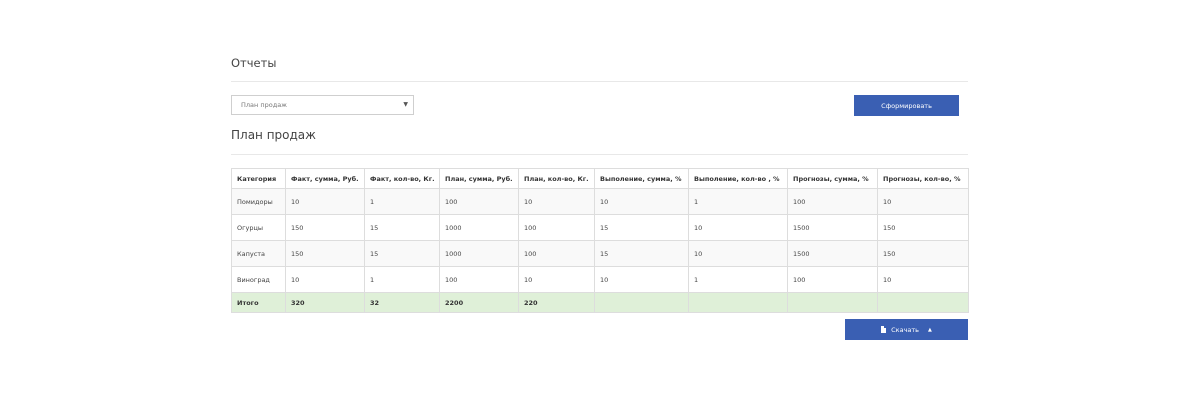 Image resolution: width=1200 pixels, height=400 pixels. I want to click on table-cell: Огурцы, so click(258, 227).